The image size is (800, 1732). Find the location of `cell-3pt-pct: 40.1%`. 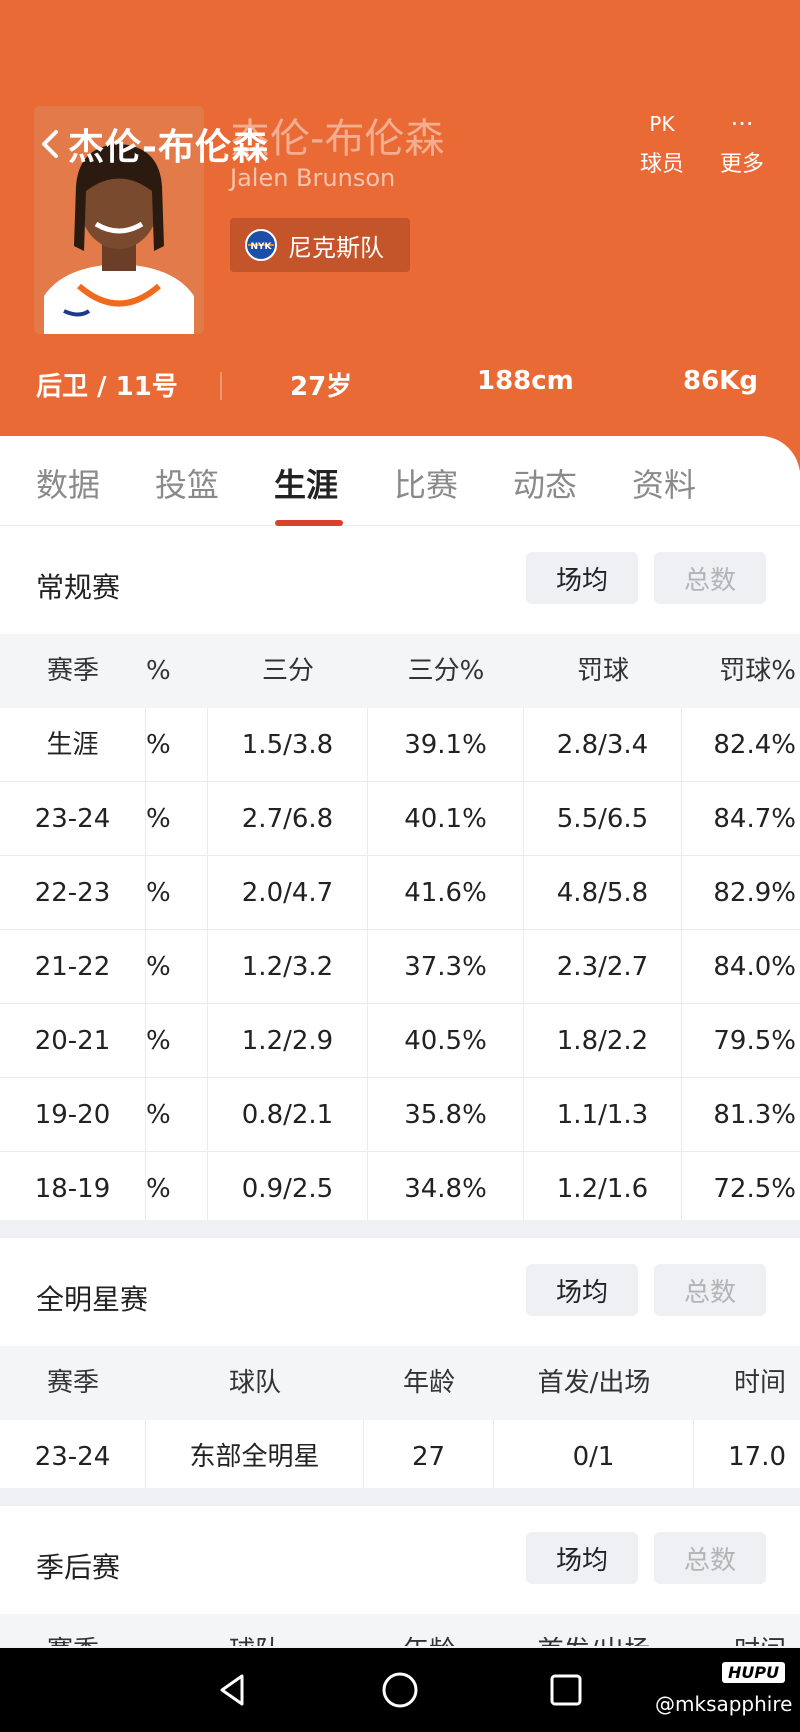

cell-3pt-pct: 40.1% is located at coordinates (446, 819).